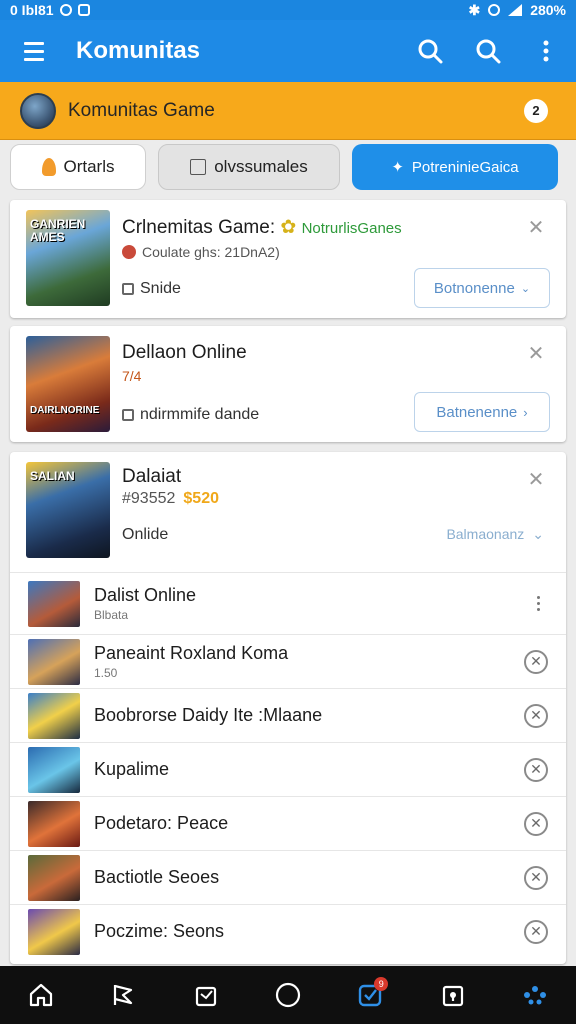  What do you see at coordinates (288, 931) in the screenshot?
I see `list-item: Poczime: Seons ✕` at bounding box center [288, 931].